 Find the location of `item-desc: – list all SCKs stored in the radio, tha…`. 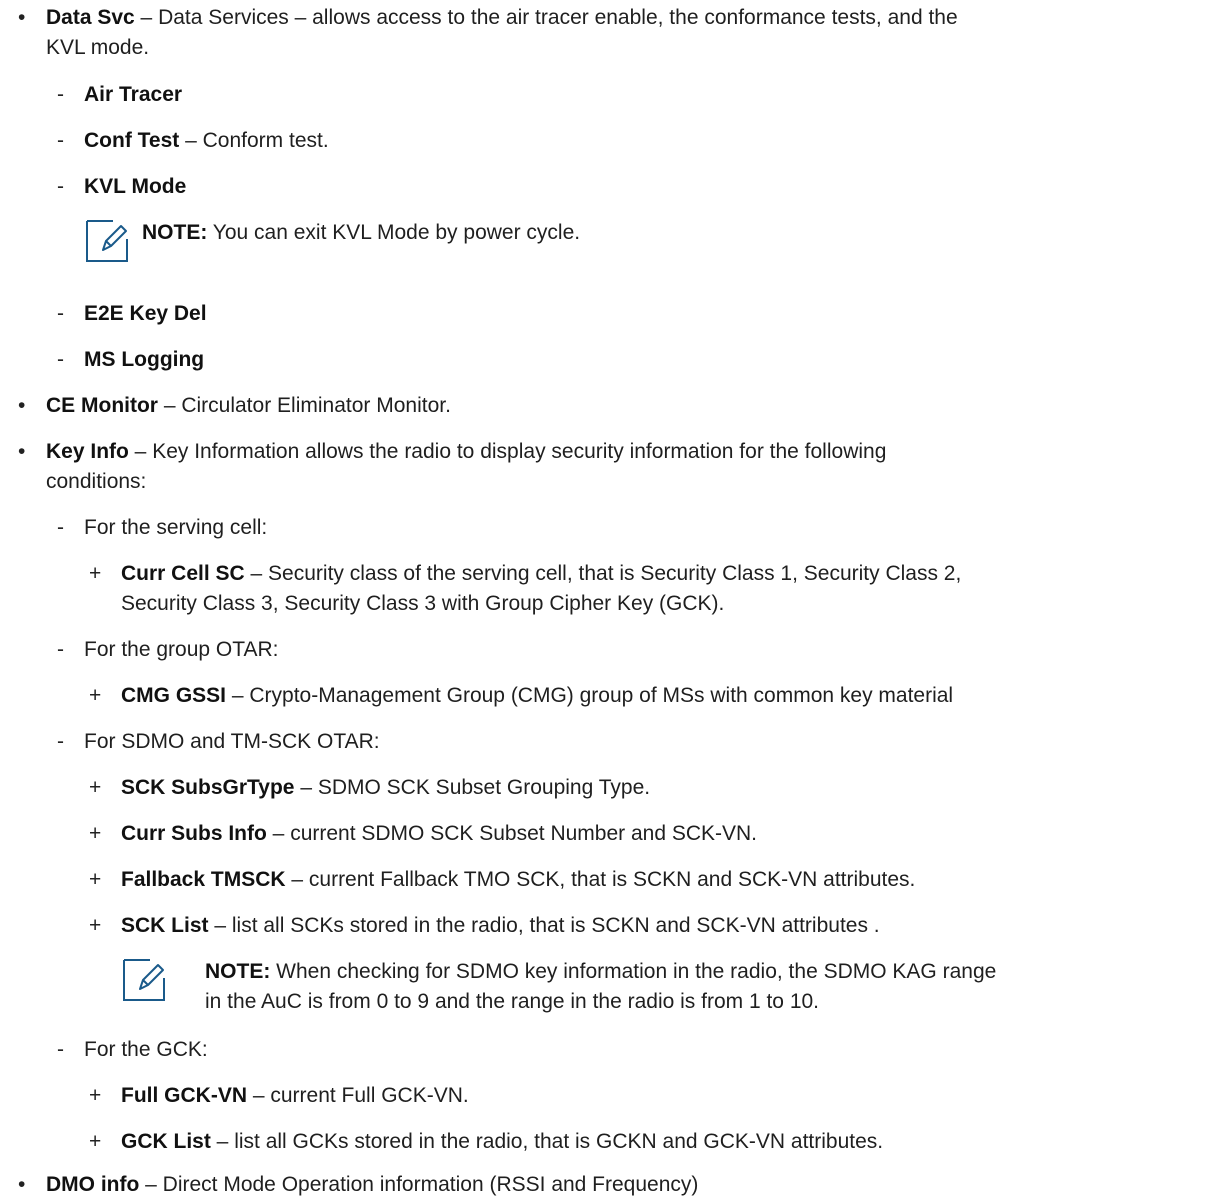

item-desc: – list all SCKs stored in the radio, tha… is located at coordinates (544, 925).